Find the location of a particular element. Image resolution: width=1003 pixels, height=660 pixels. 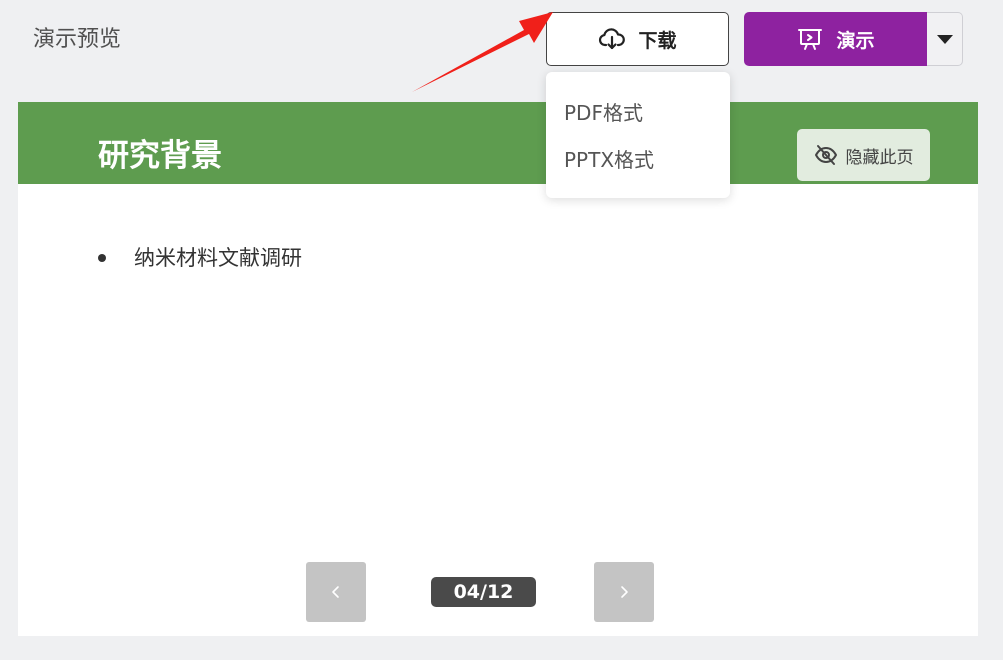

slide-title: 研究背景 is located at coordinates (160, 156).